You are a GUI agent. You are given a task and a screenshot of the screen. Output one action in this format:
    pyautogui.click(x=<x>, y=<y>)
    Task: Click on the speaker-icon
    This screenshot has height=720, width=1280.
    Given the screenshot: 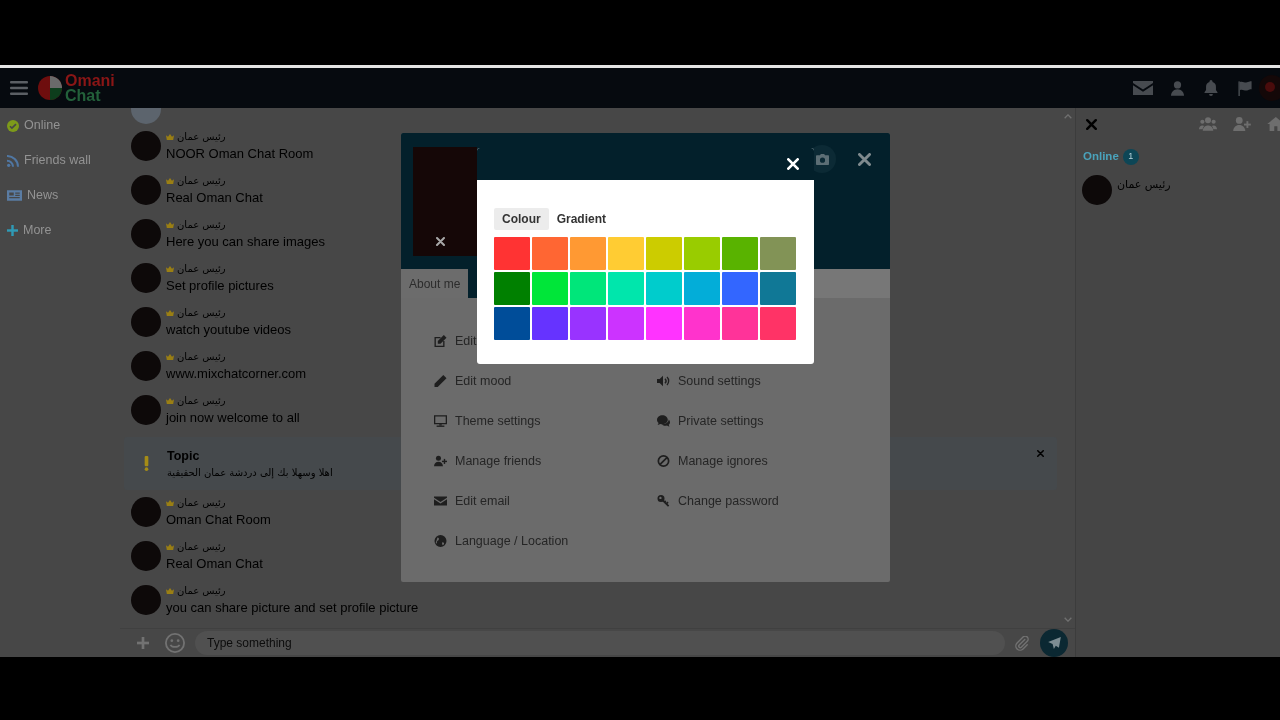 What is the action you would take?
    pyautogui.click(x=663, y=381)
    